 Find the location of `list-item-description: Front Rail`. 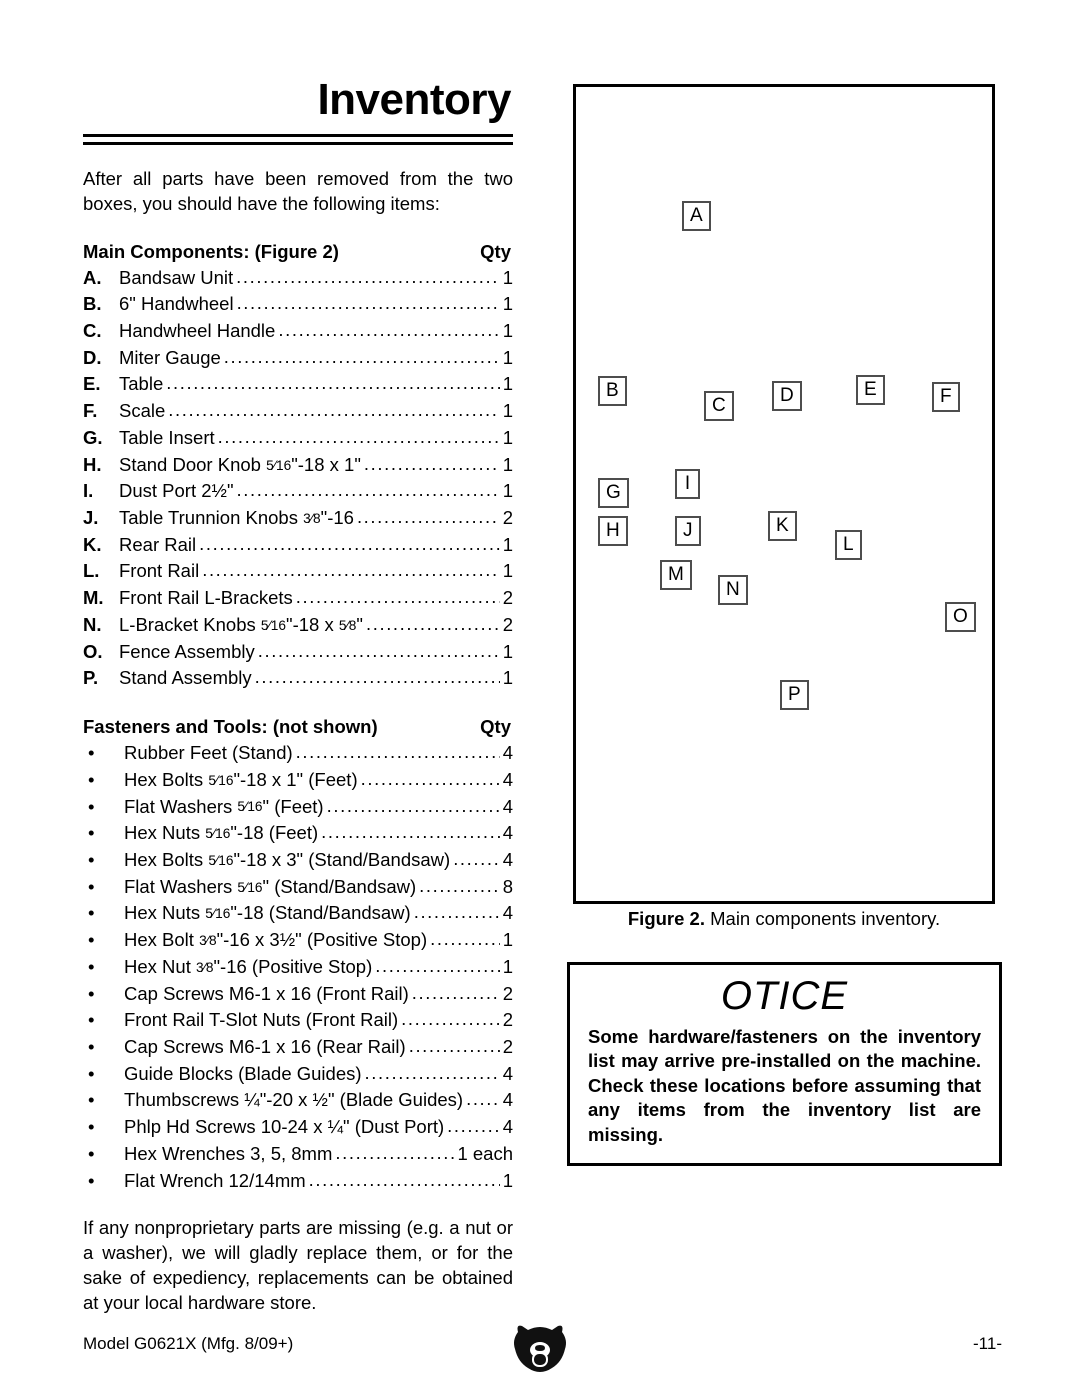

list-item-description: Front Rail is located at coordinates (159, 571).